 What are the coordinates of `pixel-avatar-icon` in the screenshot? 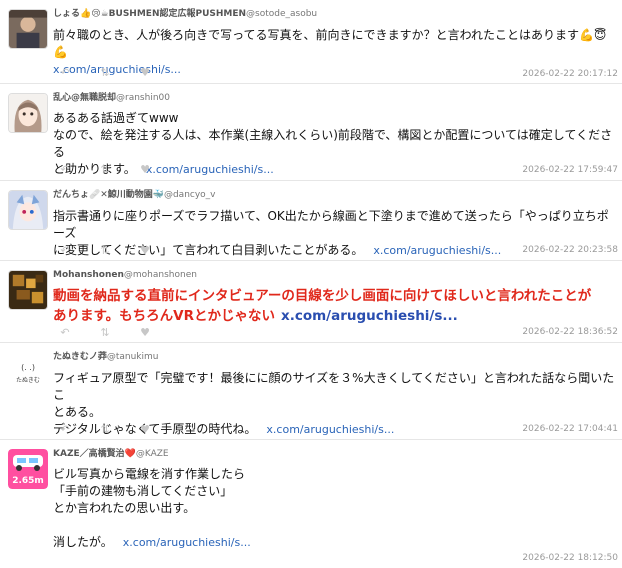 It's located at (28, 290).